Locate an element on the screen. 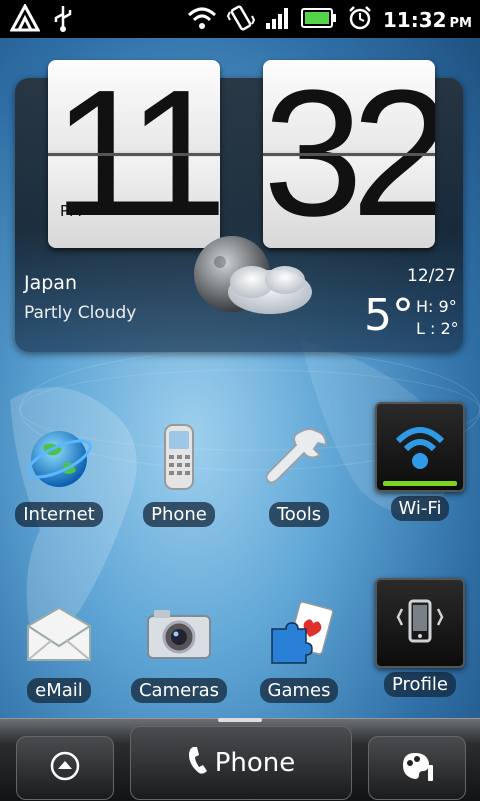 This screenshot has width=480, height=801. app-label: Cameras is located at coordinates (178, 690).